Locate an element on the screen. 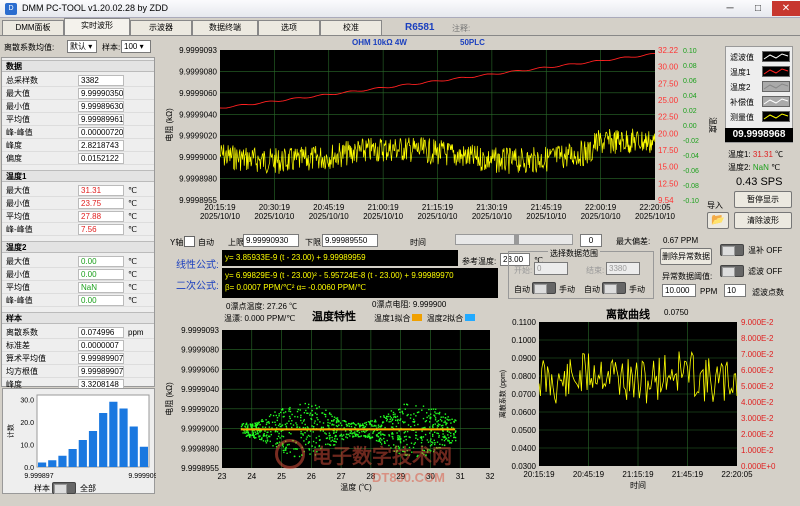  tab-dmm-panel: DMM面板 is located at coordinates (33, 27).